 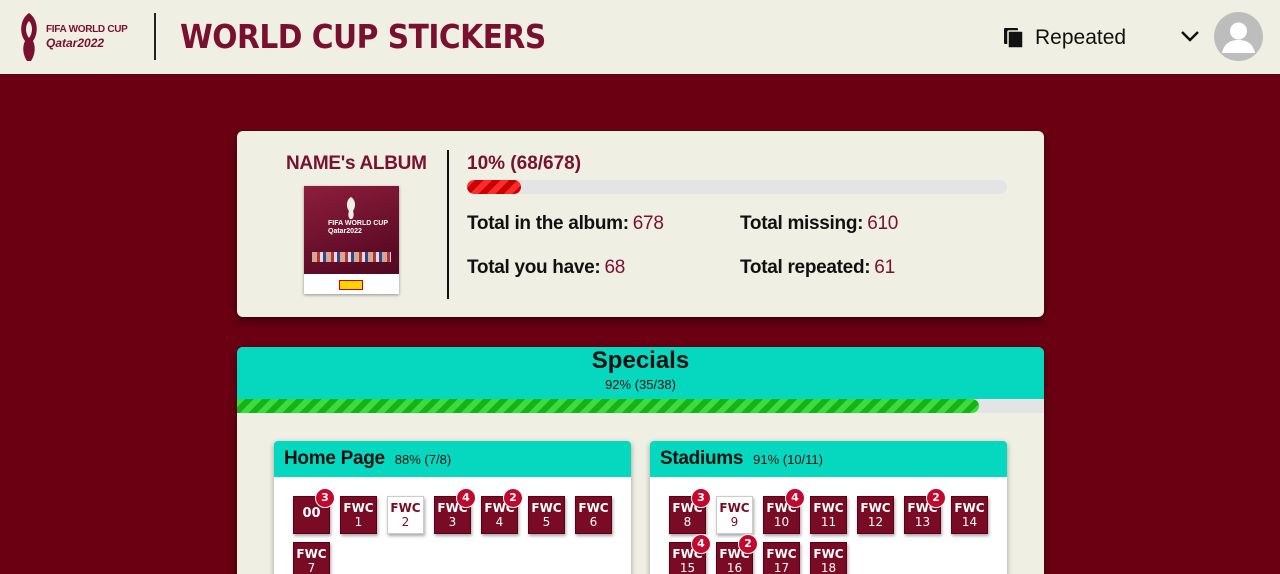 What do you see at coordinates (358, 223) in the screenshot?
I see `cover-line-1: FIFA WORLD CUP` at bounding box center [358, 223].